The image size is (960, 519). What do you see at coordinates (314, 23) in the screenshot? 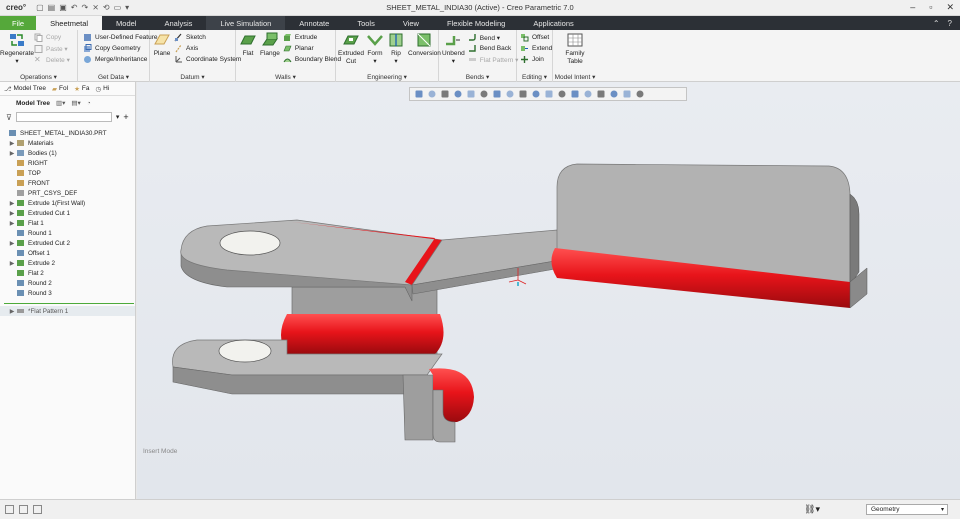
I see `tab-annotate: Annotate` at bounding box center [314, 23].